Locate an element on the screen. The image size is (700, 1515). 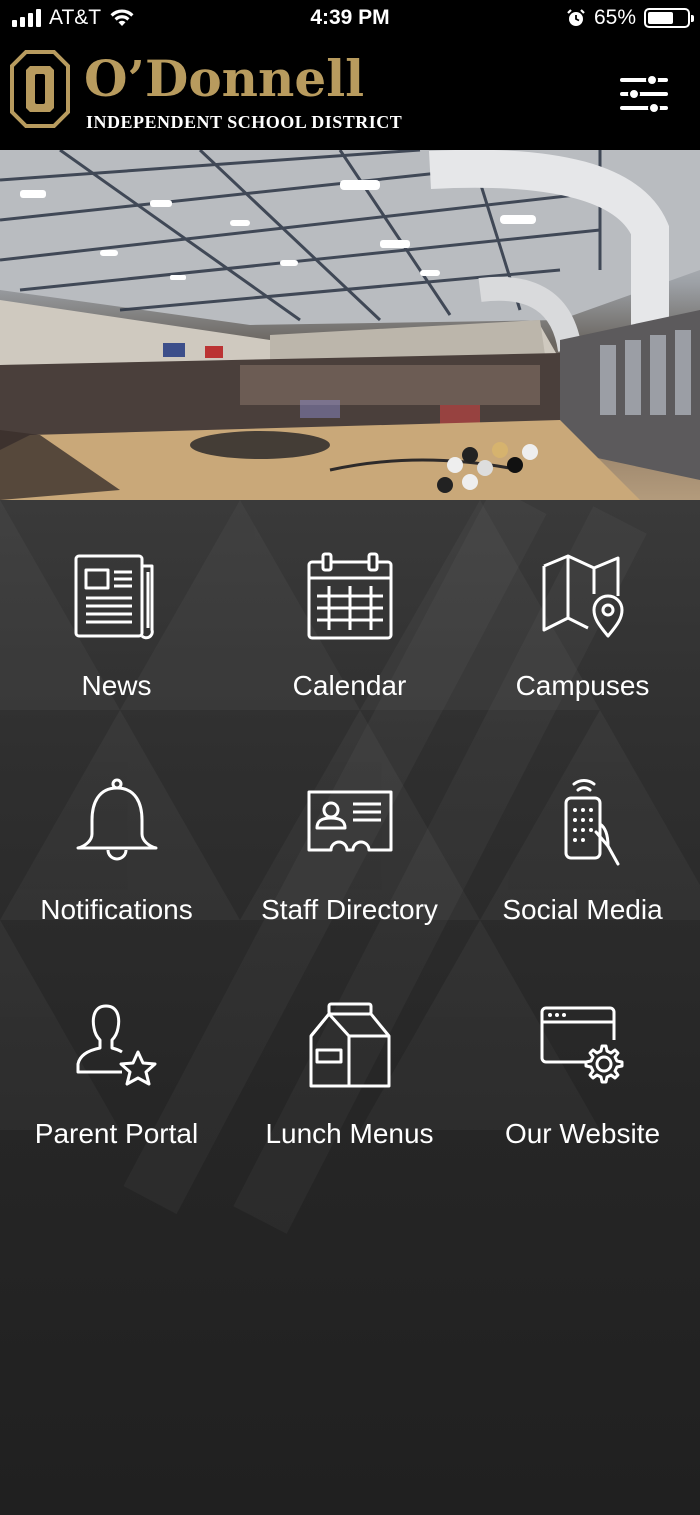
tile-our-website: Our Website is located at coordinates (582, 1060).